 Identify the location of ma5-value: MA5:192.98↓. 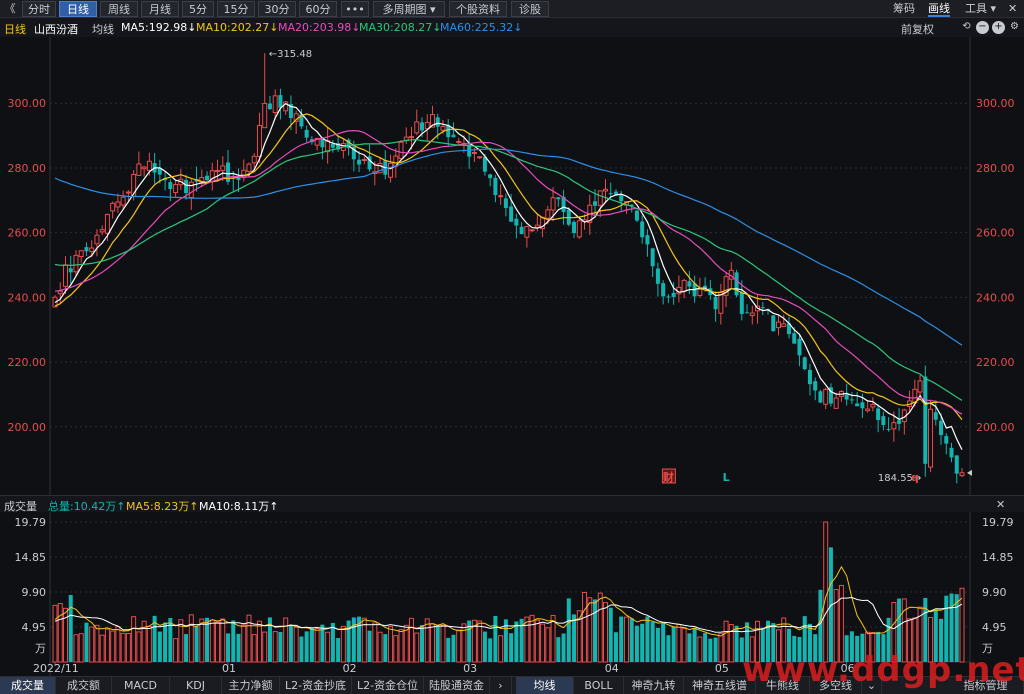
(159, 27).